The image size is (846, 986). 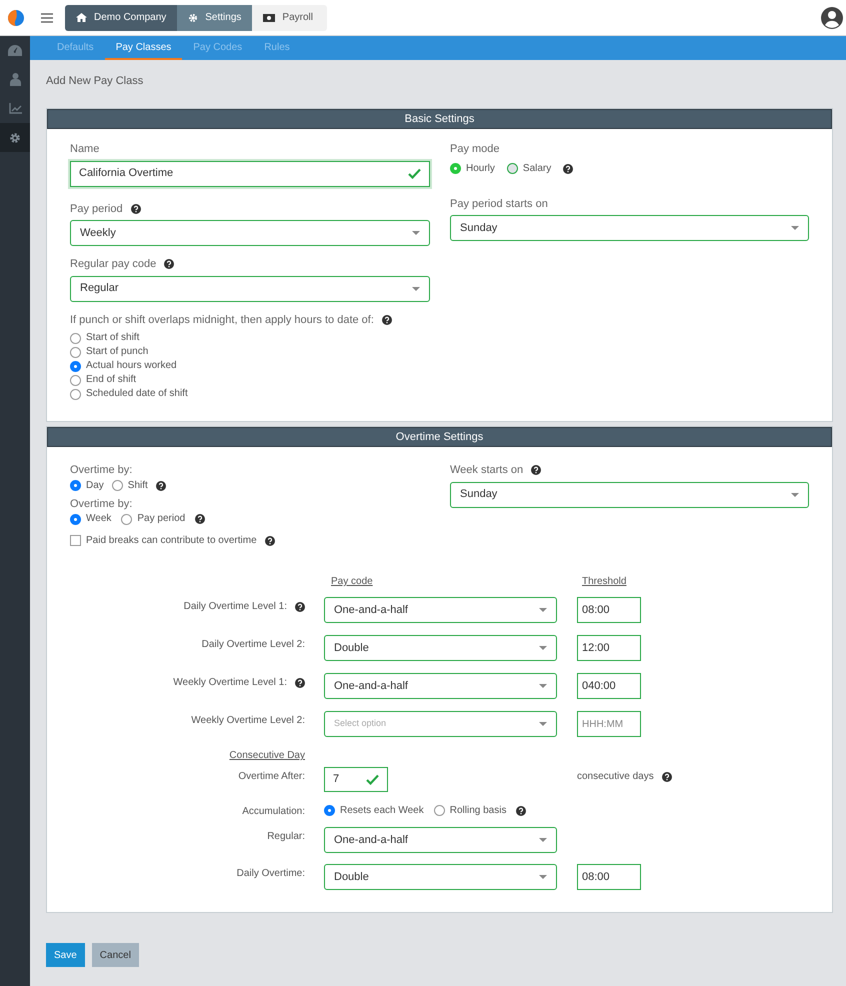 I want to click on radio-option: Shift, so click(x=130, y=485).